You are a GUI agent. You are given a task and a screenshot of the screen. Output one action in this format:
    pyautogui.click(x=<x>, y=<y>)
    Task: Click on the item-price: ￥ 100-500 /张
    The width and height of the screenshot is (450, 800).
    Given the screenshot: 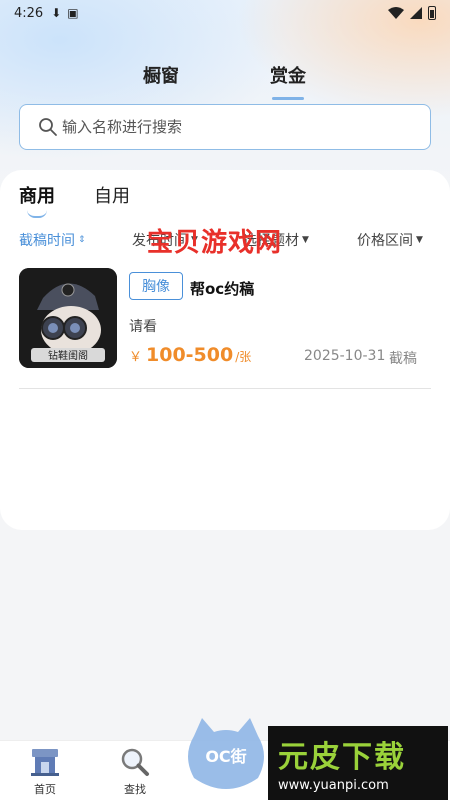 What is the action you would take?
    pyautogui.click(x=190, y=355)
    